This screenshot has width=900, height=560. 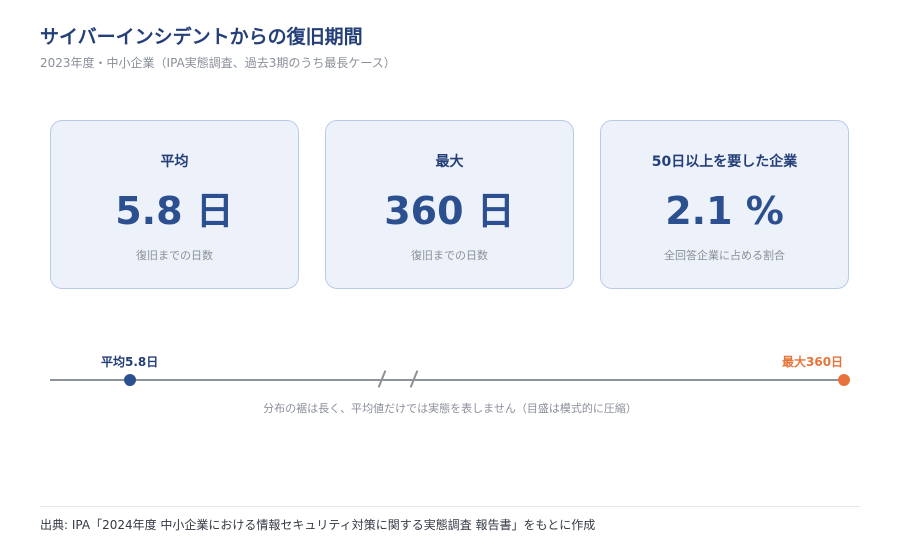 What do you see at coordinates (724, 211) in the screenshot?
I see `stat-card-value: 2.1 %` at bounding box center [724, 211].